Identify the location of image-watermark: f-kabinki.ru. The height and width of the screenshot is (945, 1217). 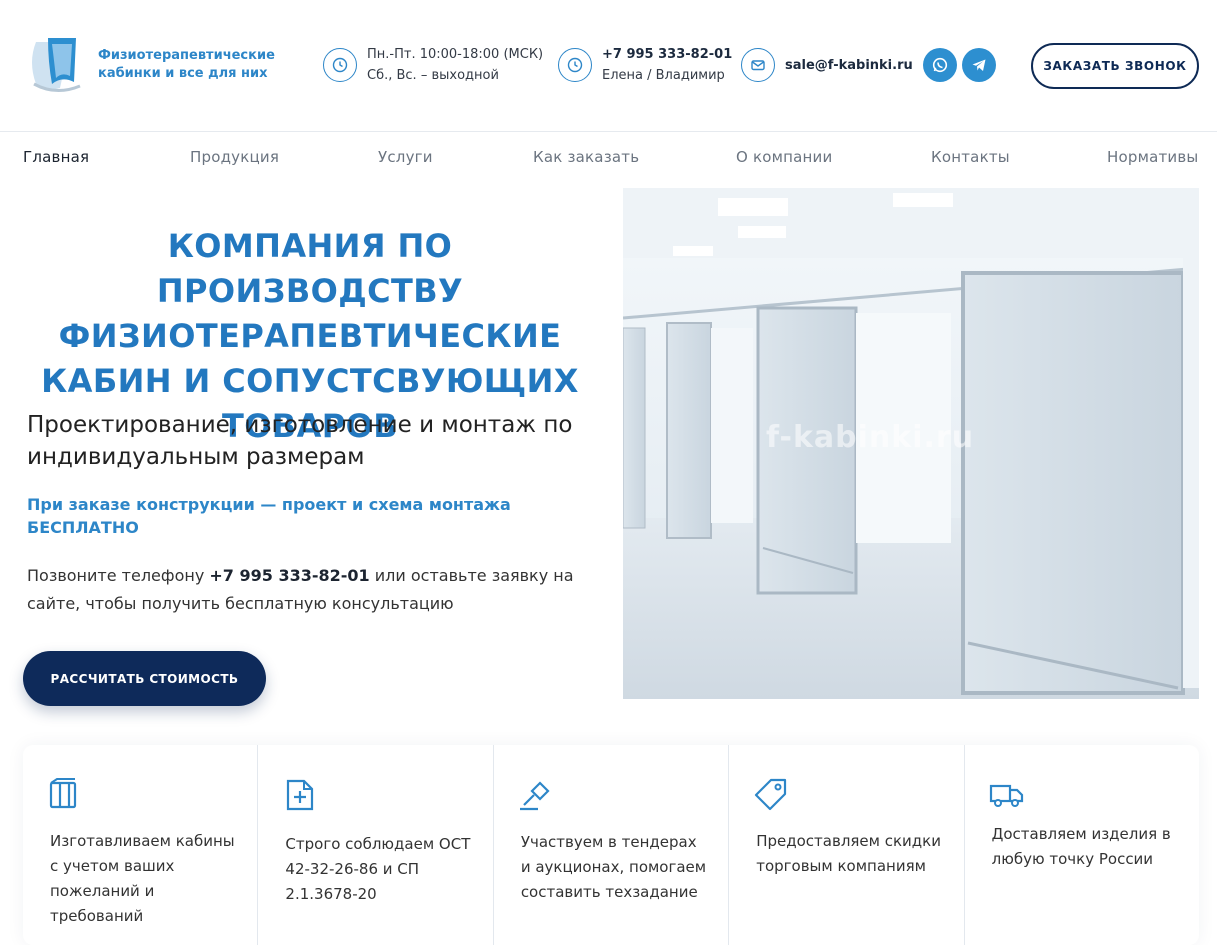
(870, 437).